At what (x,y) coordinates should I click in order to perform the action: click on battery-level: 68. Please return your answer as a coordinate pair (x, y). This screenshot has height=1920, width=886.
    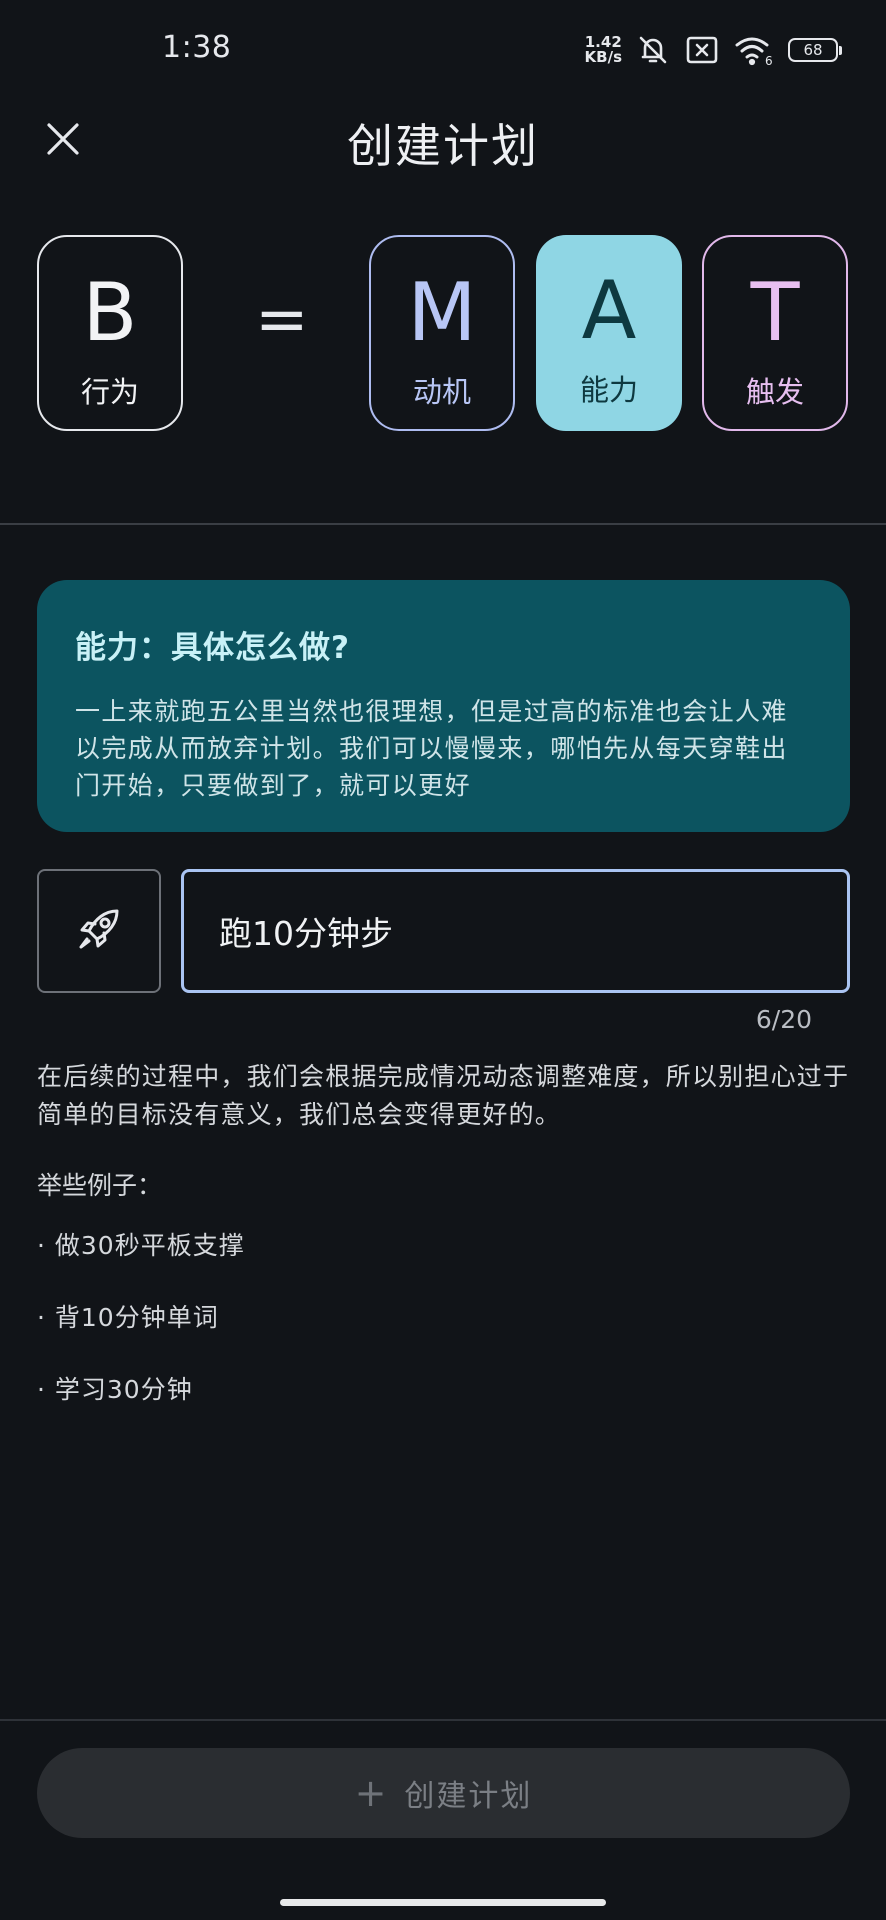
    Looking at the image, I should click on (813, 50).